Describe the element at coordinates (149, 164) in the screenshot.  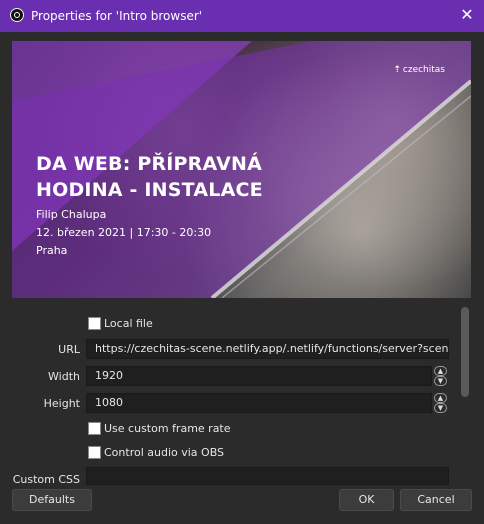
I see `preview-title-line1: DA WEB: PŘÍPRAVNÁ` at that location.